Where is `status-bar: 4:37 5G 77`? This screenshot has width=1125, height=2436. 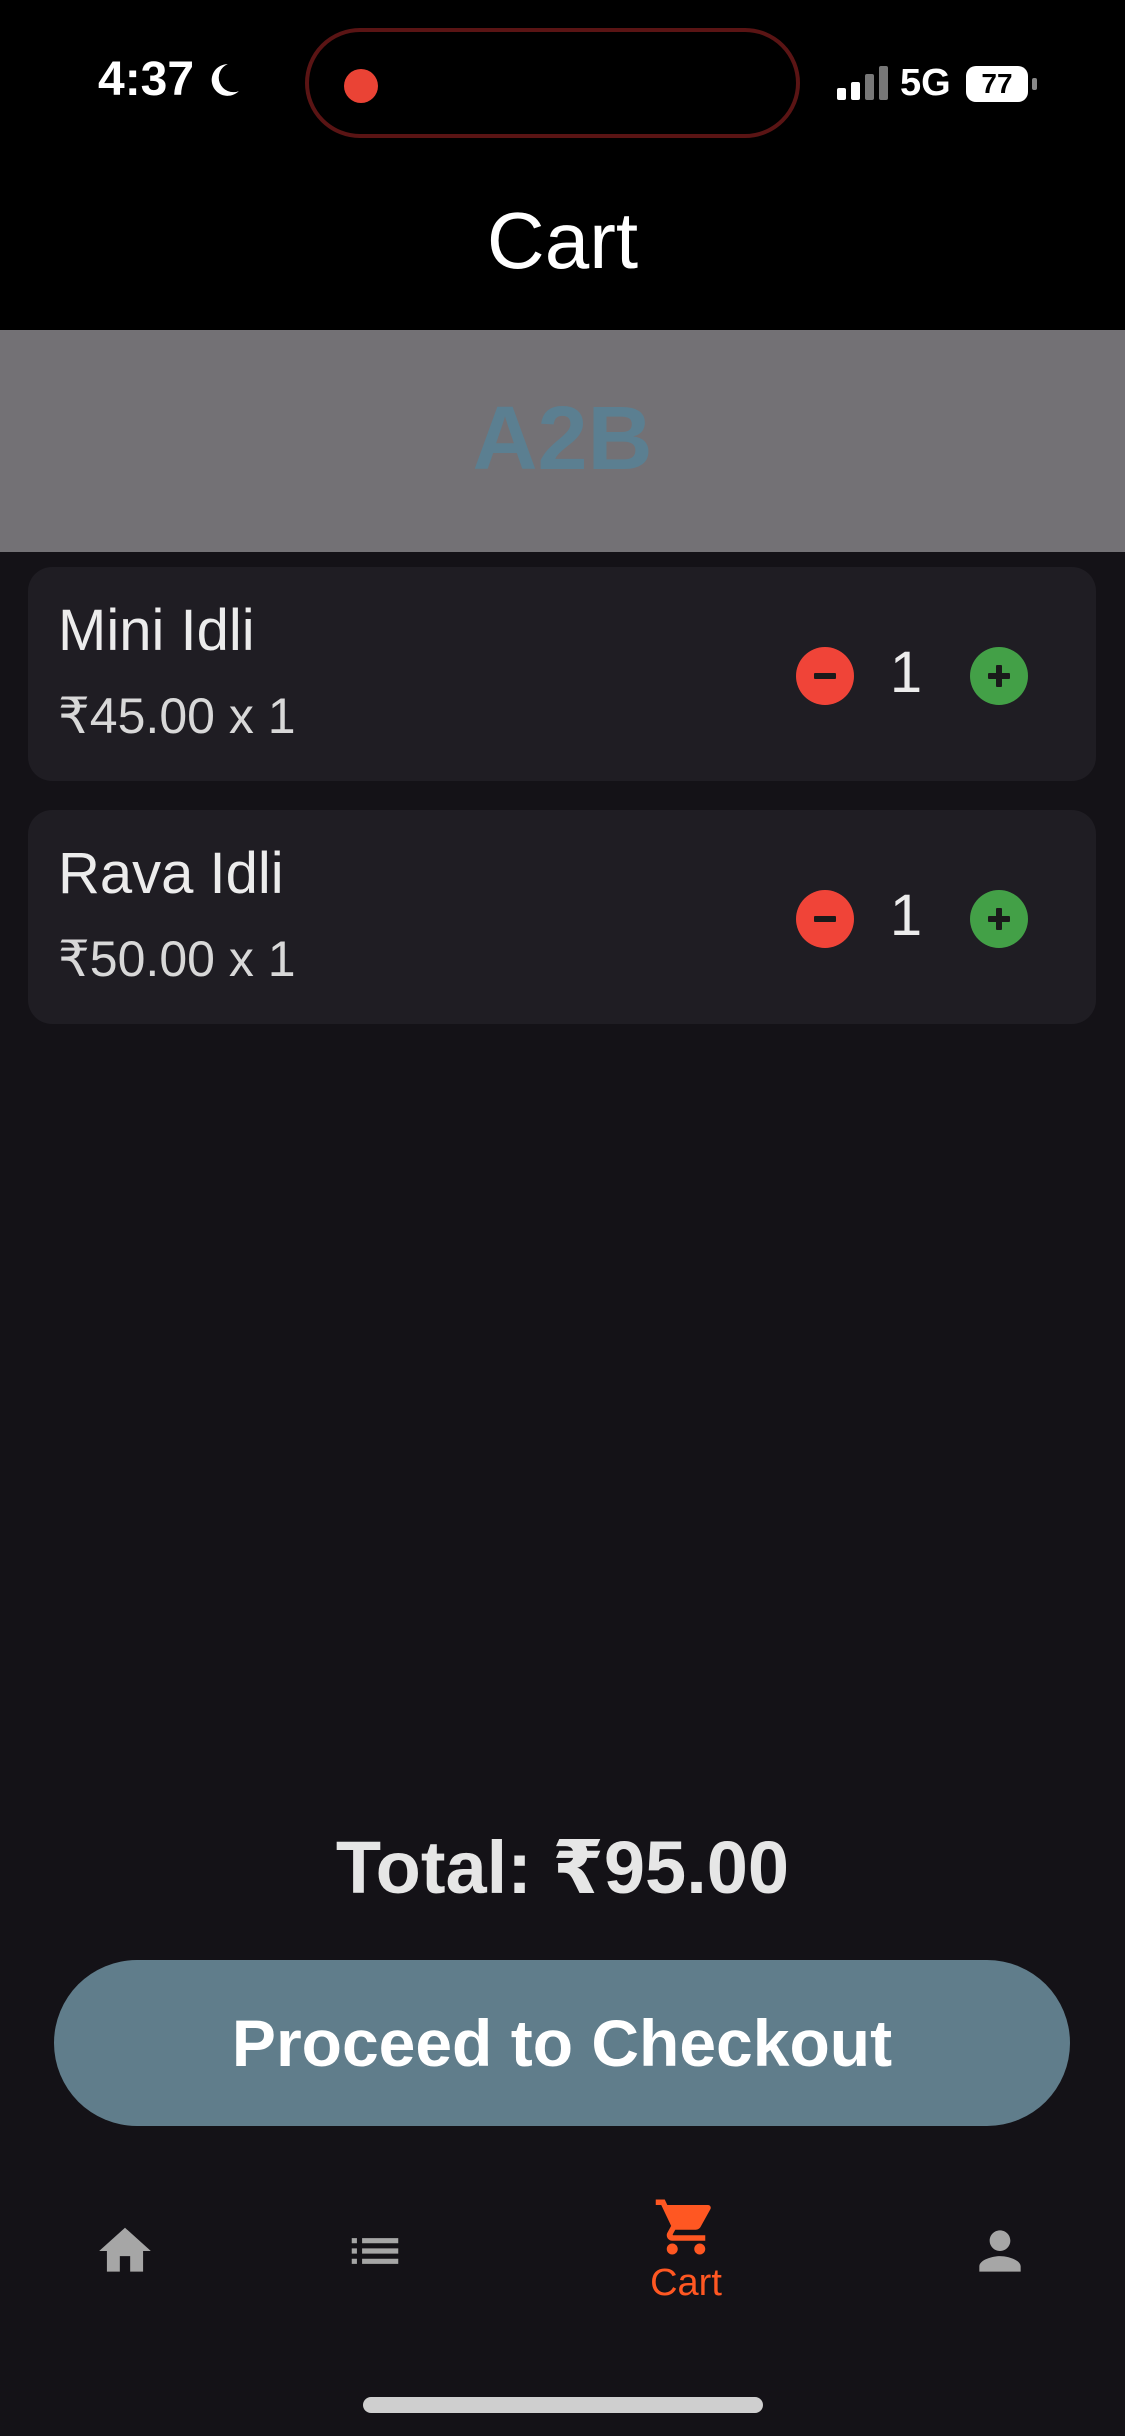 status-bar: 4:37 5G 77 is located at coordinates (562, 82).